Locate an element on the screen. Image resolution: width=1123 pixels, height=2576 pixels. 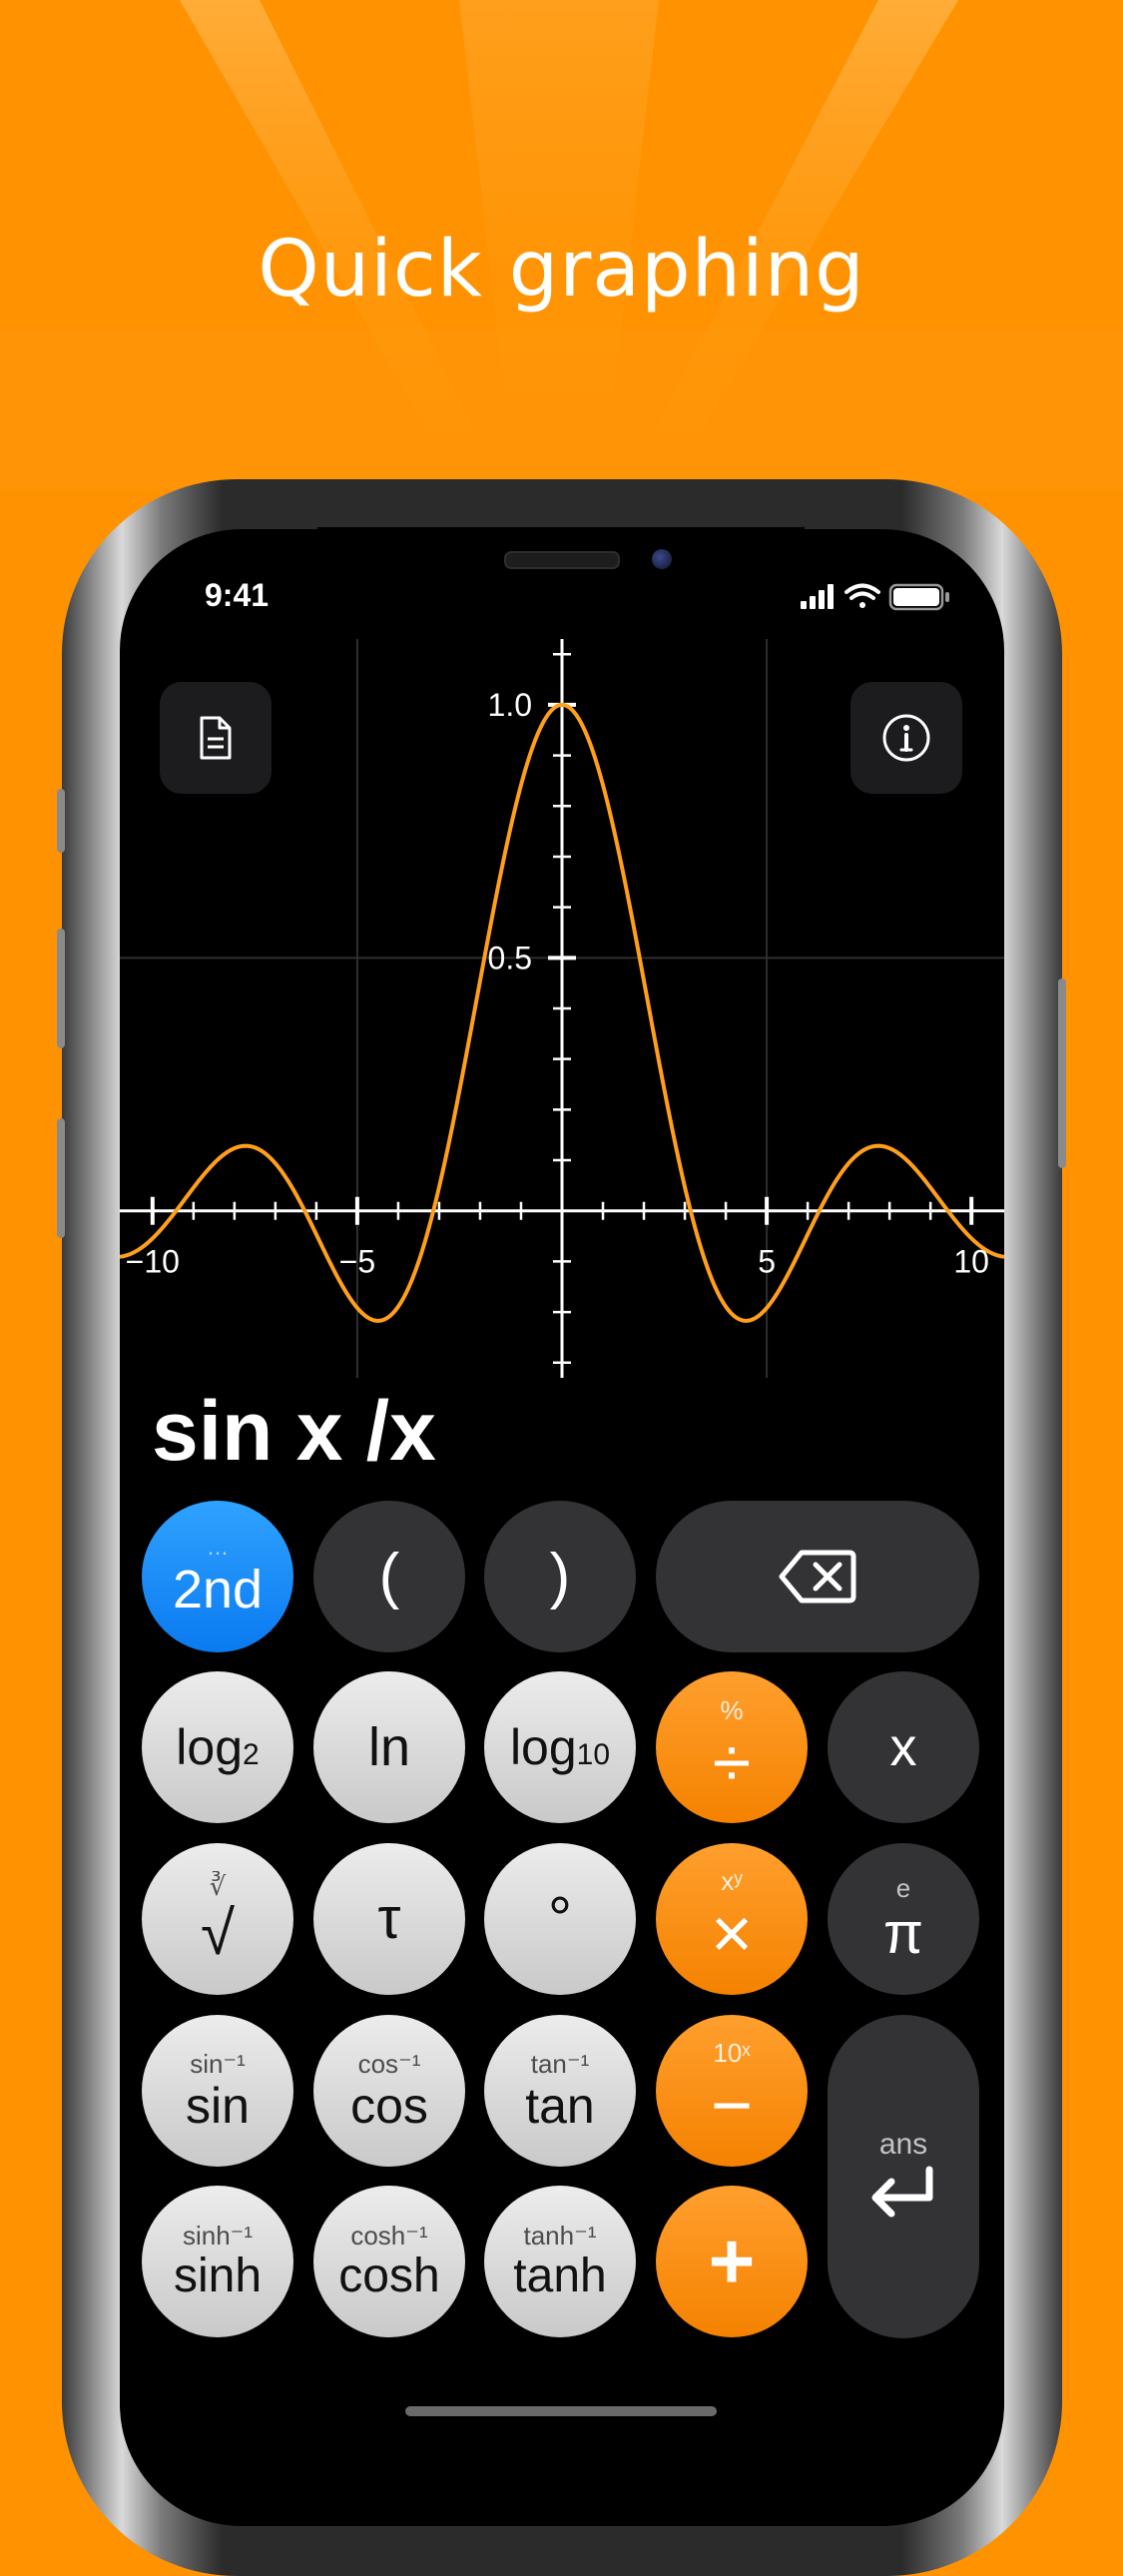
x-tick-label: 10 is located at coordinates (971, 1262).